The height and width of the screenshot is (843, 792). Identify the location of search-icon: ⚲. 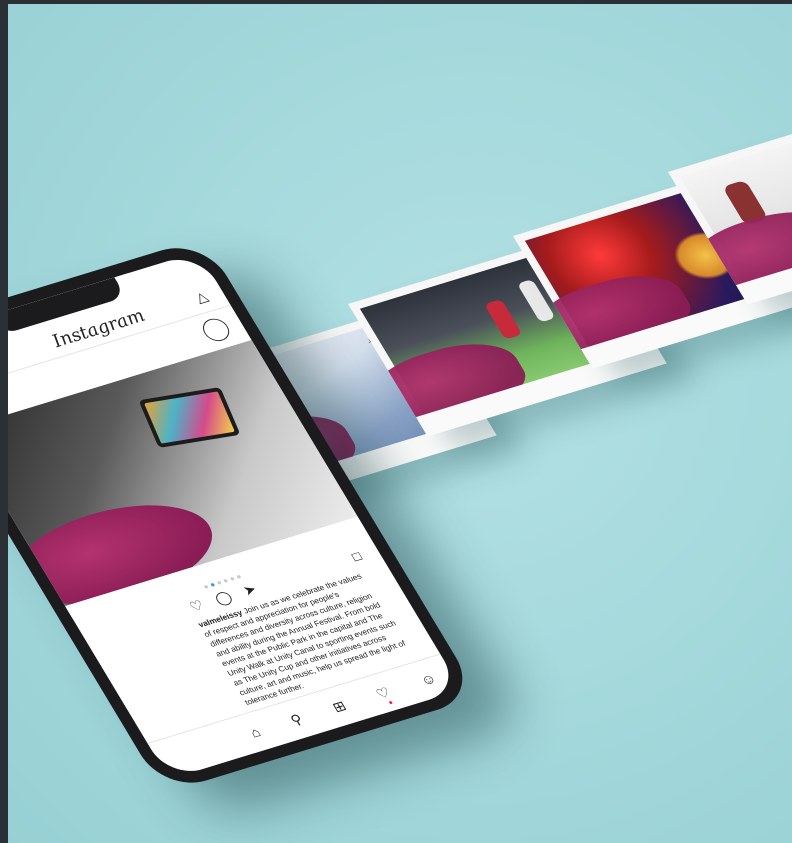
(296, 719).